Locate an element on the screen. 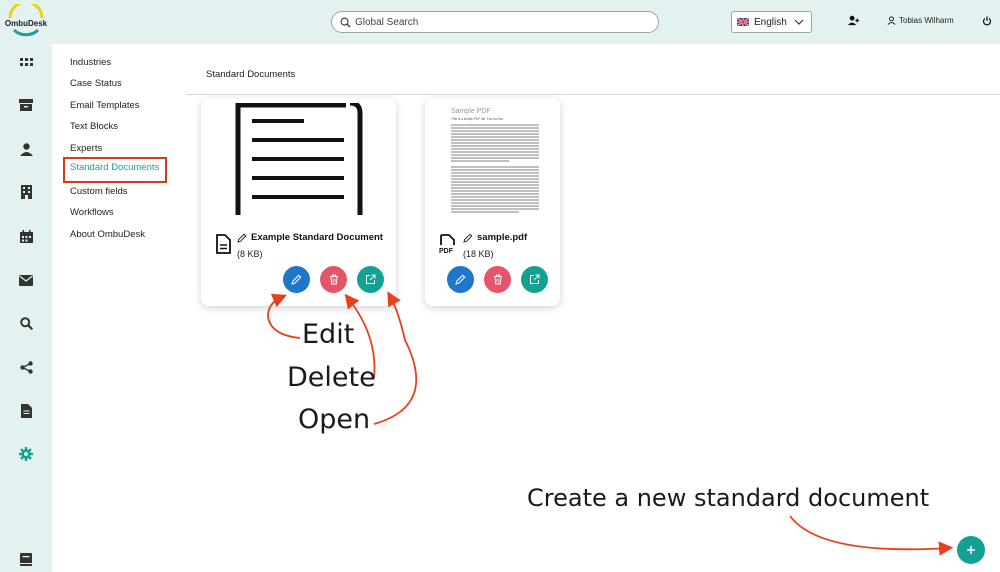 The height and width of the screenshot is (572, 1000). annotation-open: Open is located at coordinates (334, 419).